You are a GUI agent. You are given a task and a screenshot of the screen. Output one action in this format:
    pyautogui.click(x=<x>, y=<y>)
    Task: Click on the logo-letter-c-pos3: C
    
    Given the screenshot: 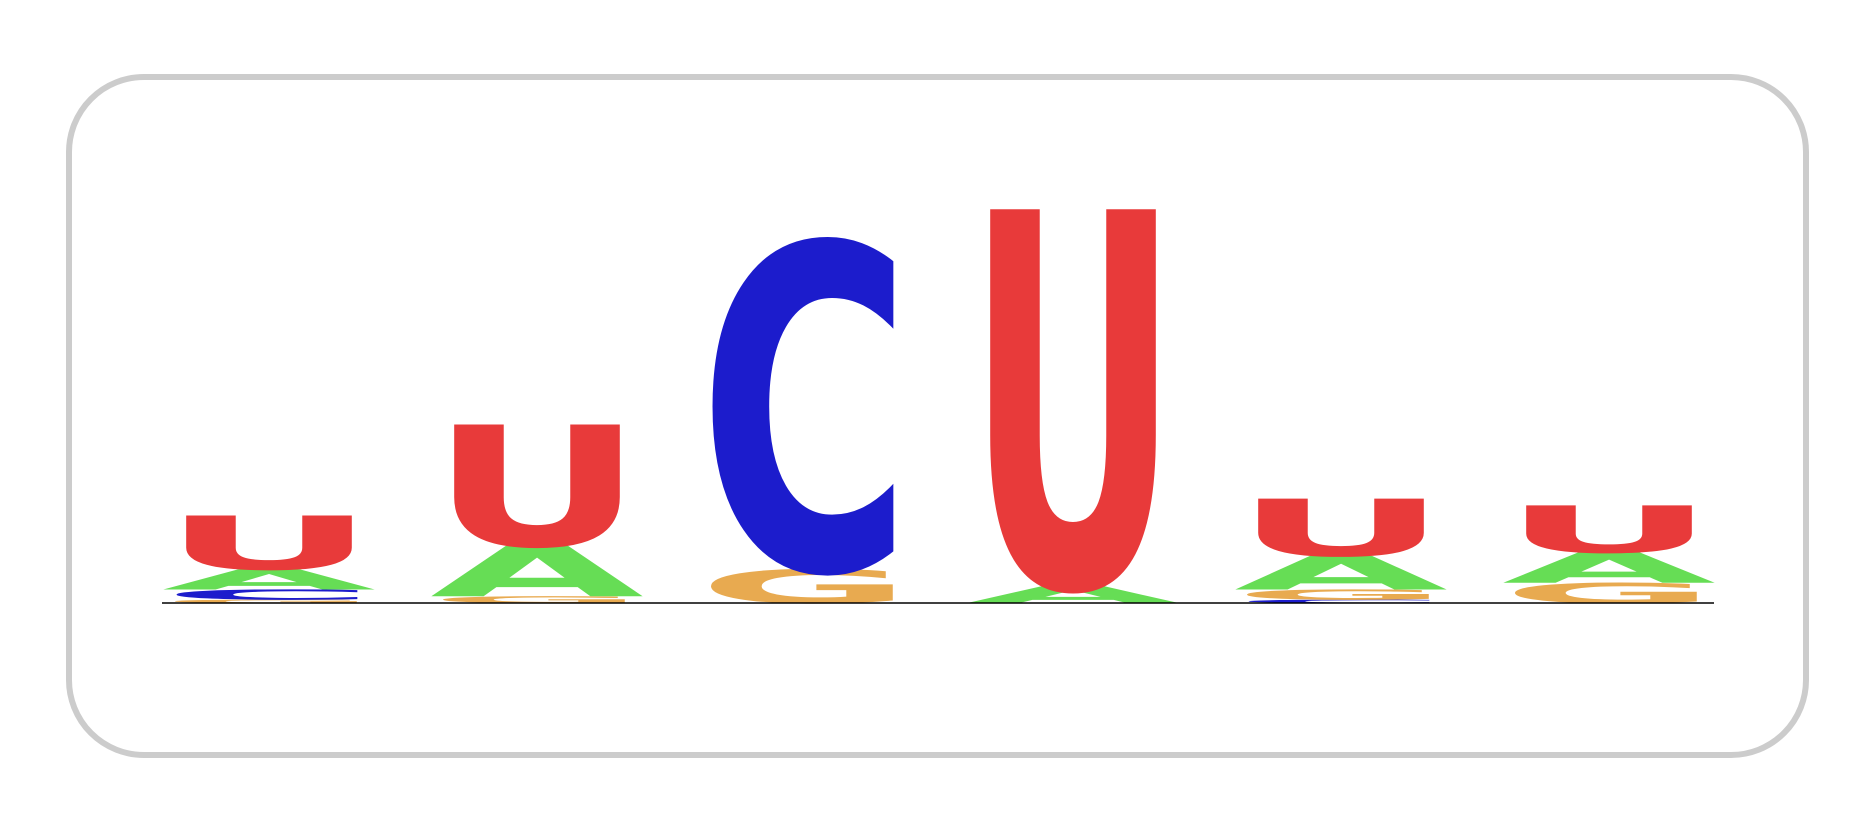 What is the action you would take?
    pyautogui.click(x=805, y=415)
    